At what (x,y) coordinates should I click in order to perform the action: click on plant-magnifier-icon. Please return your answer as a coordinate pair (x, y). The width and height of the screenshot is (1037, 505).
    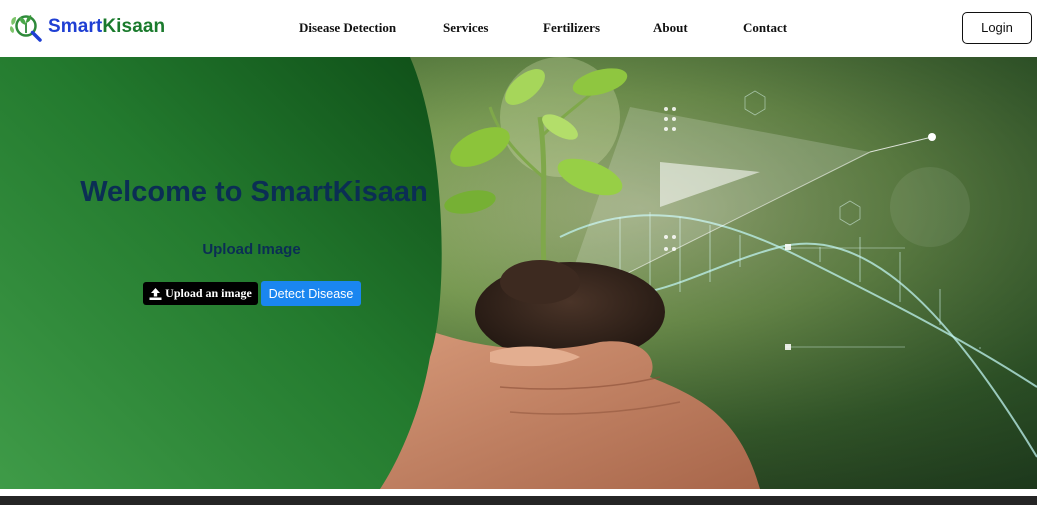
    Looking at the image, I should click on (25, 28).